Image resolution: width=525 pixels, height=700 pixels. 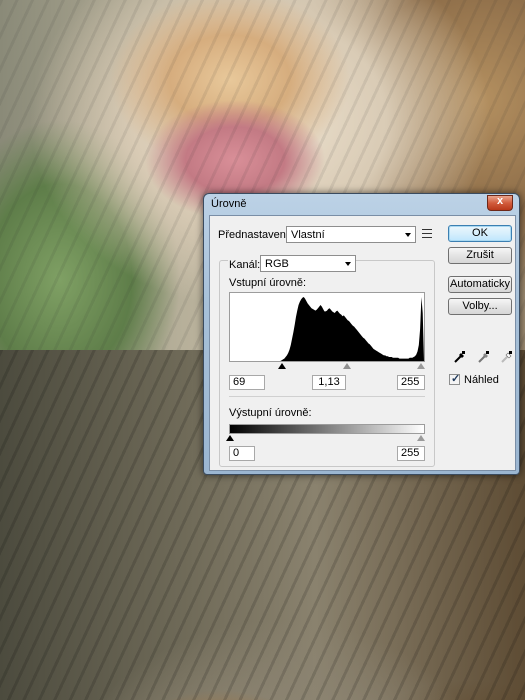 I want to click on histogram-chart, so click(x=327, y=329).